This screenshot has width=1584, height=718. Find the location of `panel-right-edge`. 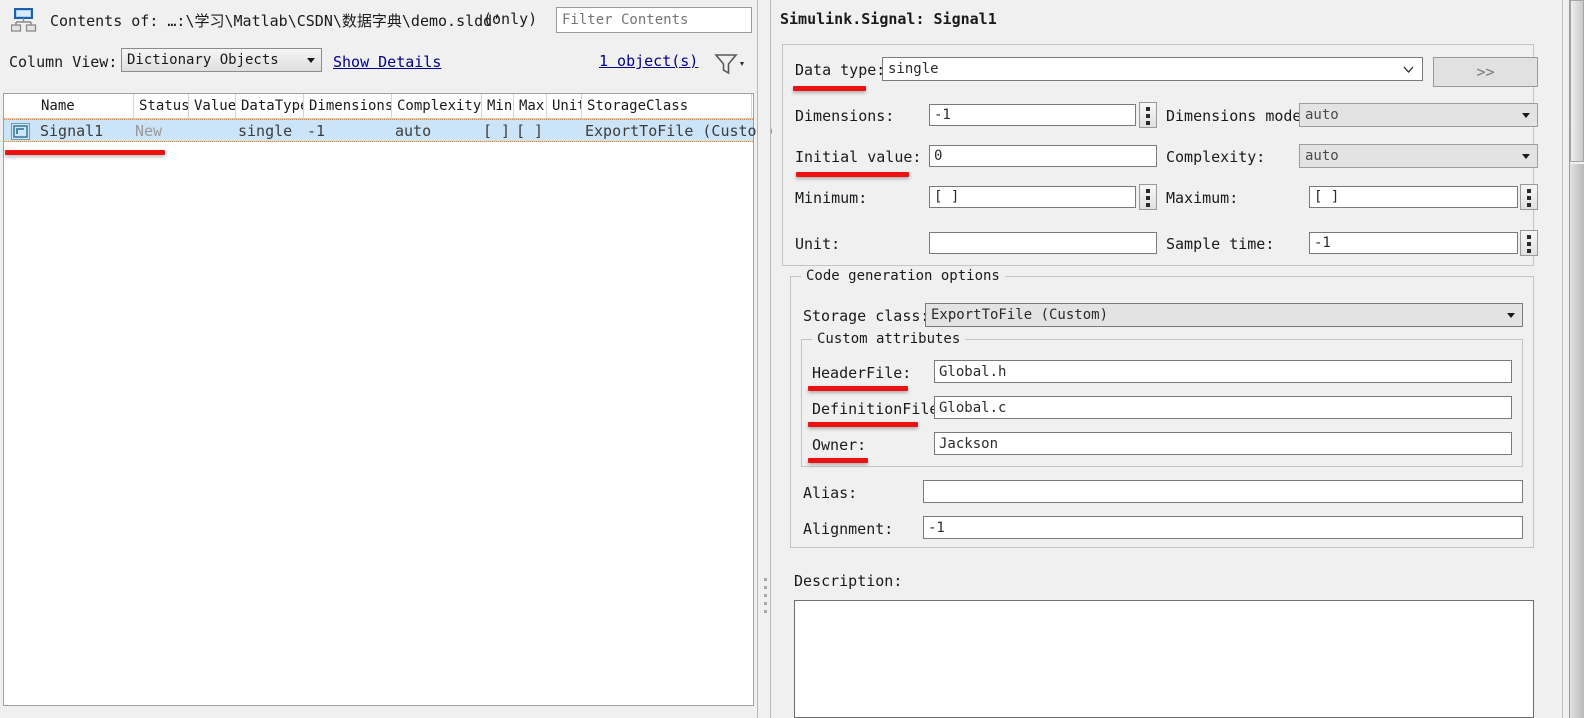

panel-right-edge is located at coordinates (1562, 359).